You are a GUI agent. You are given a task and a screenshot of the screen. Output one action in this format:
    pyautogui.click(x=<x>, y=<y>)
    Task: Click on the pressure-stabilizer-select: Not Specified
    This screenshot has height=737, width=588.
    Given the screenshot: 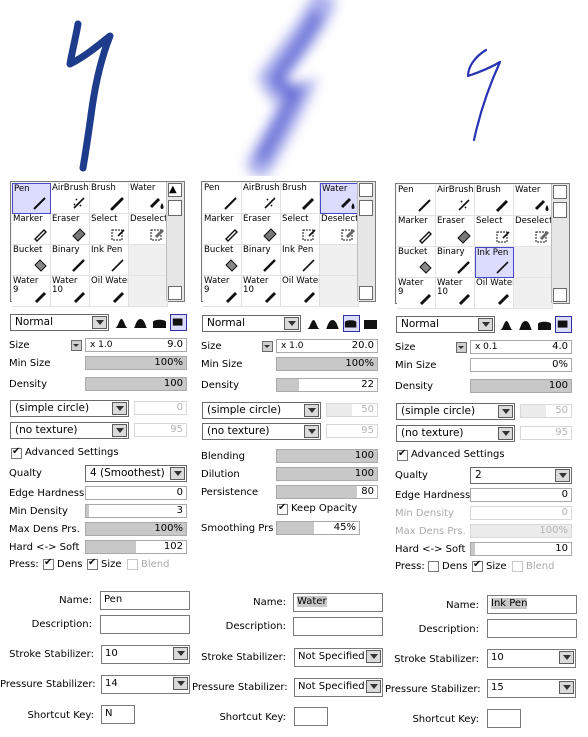 What is the action you would take?
    pyautogui.click(x=338, y=687)
    